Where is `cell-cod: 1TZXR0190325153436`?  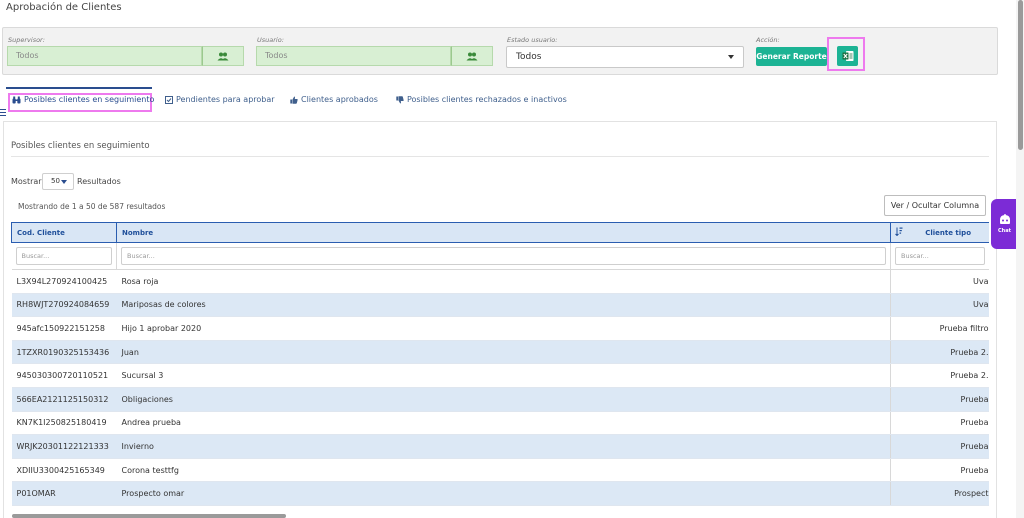
cell-cod: 1TZXR0190325153436 is located at coordinates (64, 352).